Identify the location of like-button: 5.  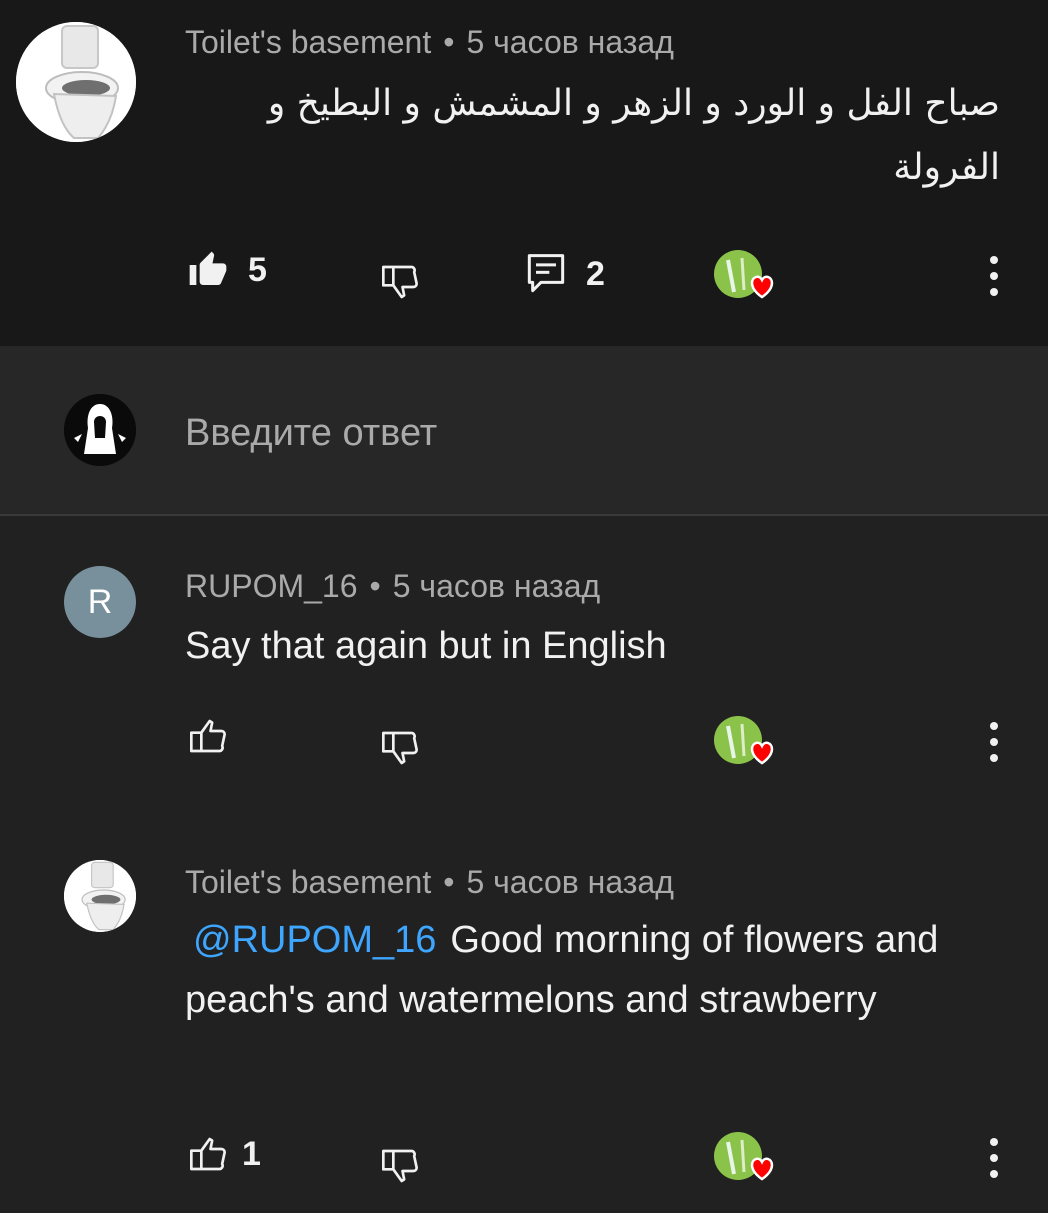
(227, 270).